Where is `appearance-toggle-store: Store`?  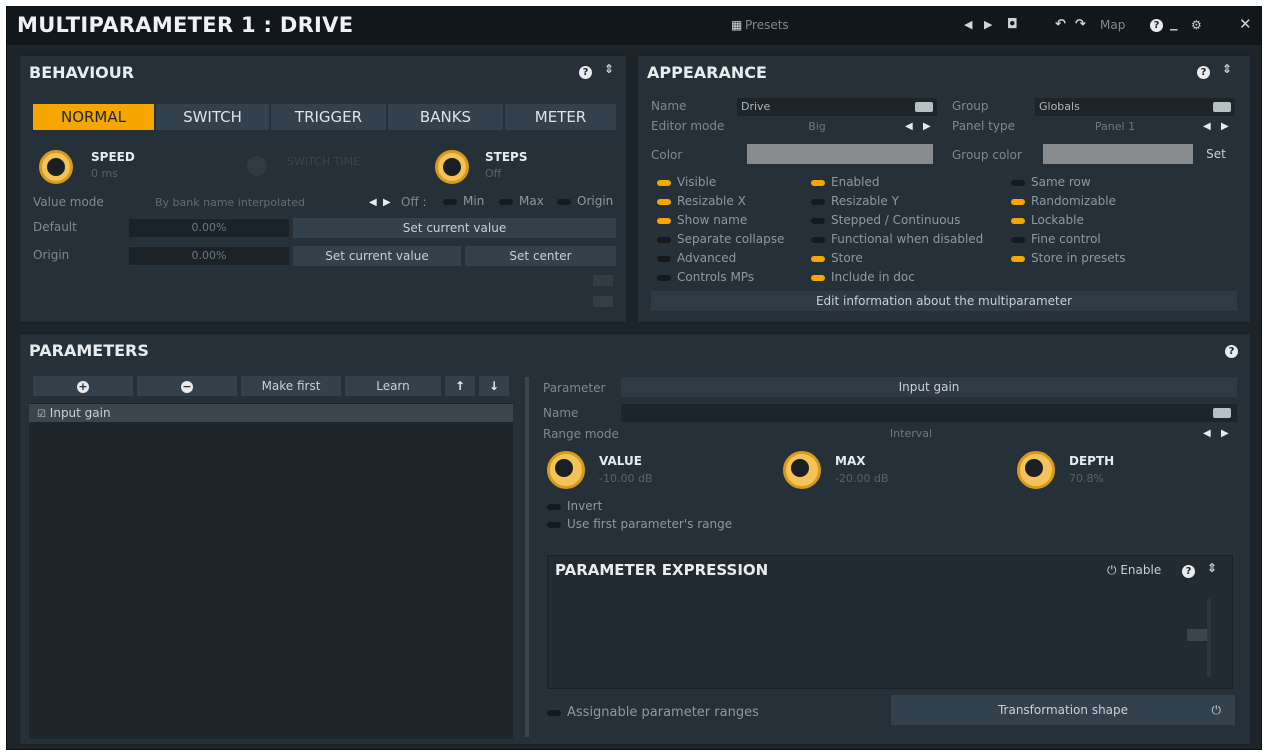 appearance-toggle-store: Store is located at coordinates (837, 258).